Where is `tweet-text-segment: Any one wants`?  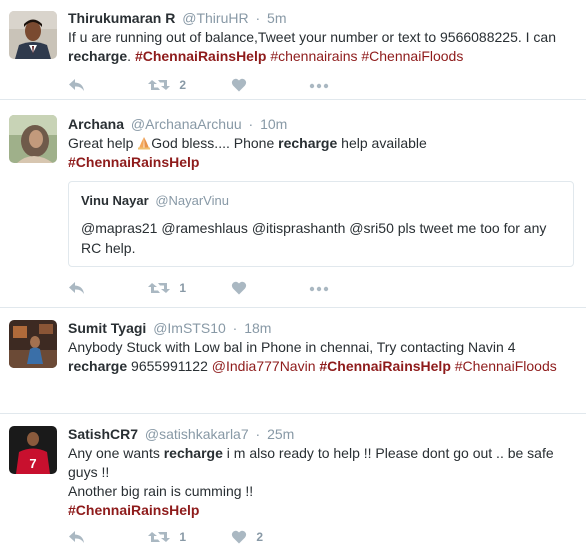 tweet-text-segment: Any one wants is located at coordinates (116, 453).